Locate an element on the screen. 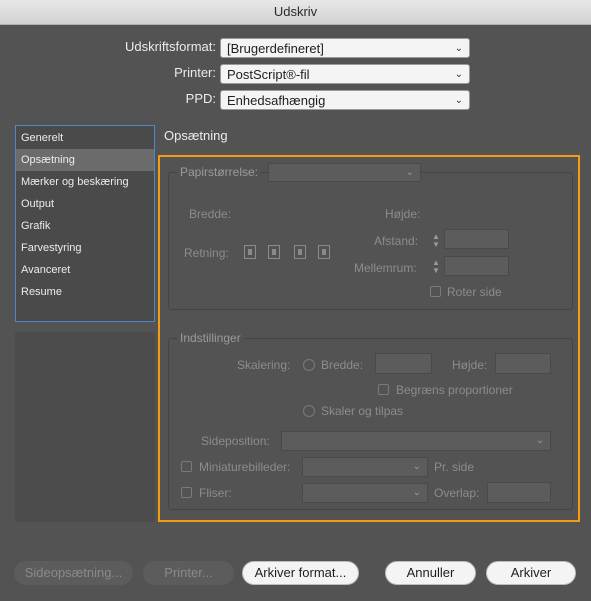 The width and height of the screenshot is (591, 601). window-title: Udskriv is located at coordinates (295, 12).